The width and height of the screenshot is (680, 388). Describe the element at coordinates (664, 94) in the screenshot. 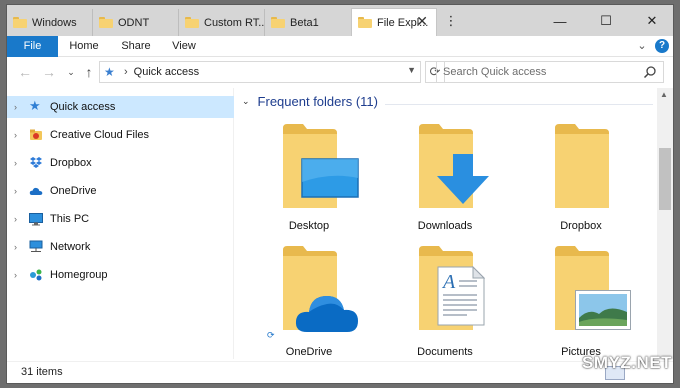

I see `scroll-up-icon: ▲` at that location.